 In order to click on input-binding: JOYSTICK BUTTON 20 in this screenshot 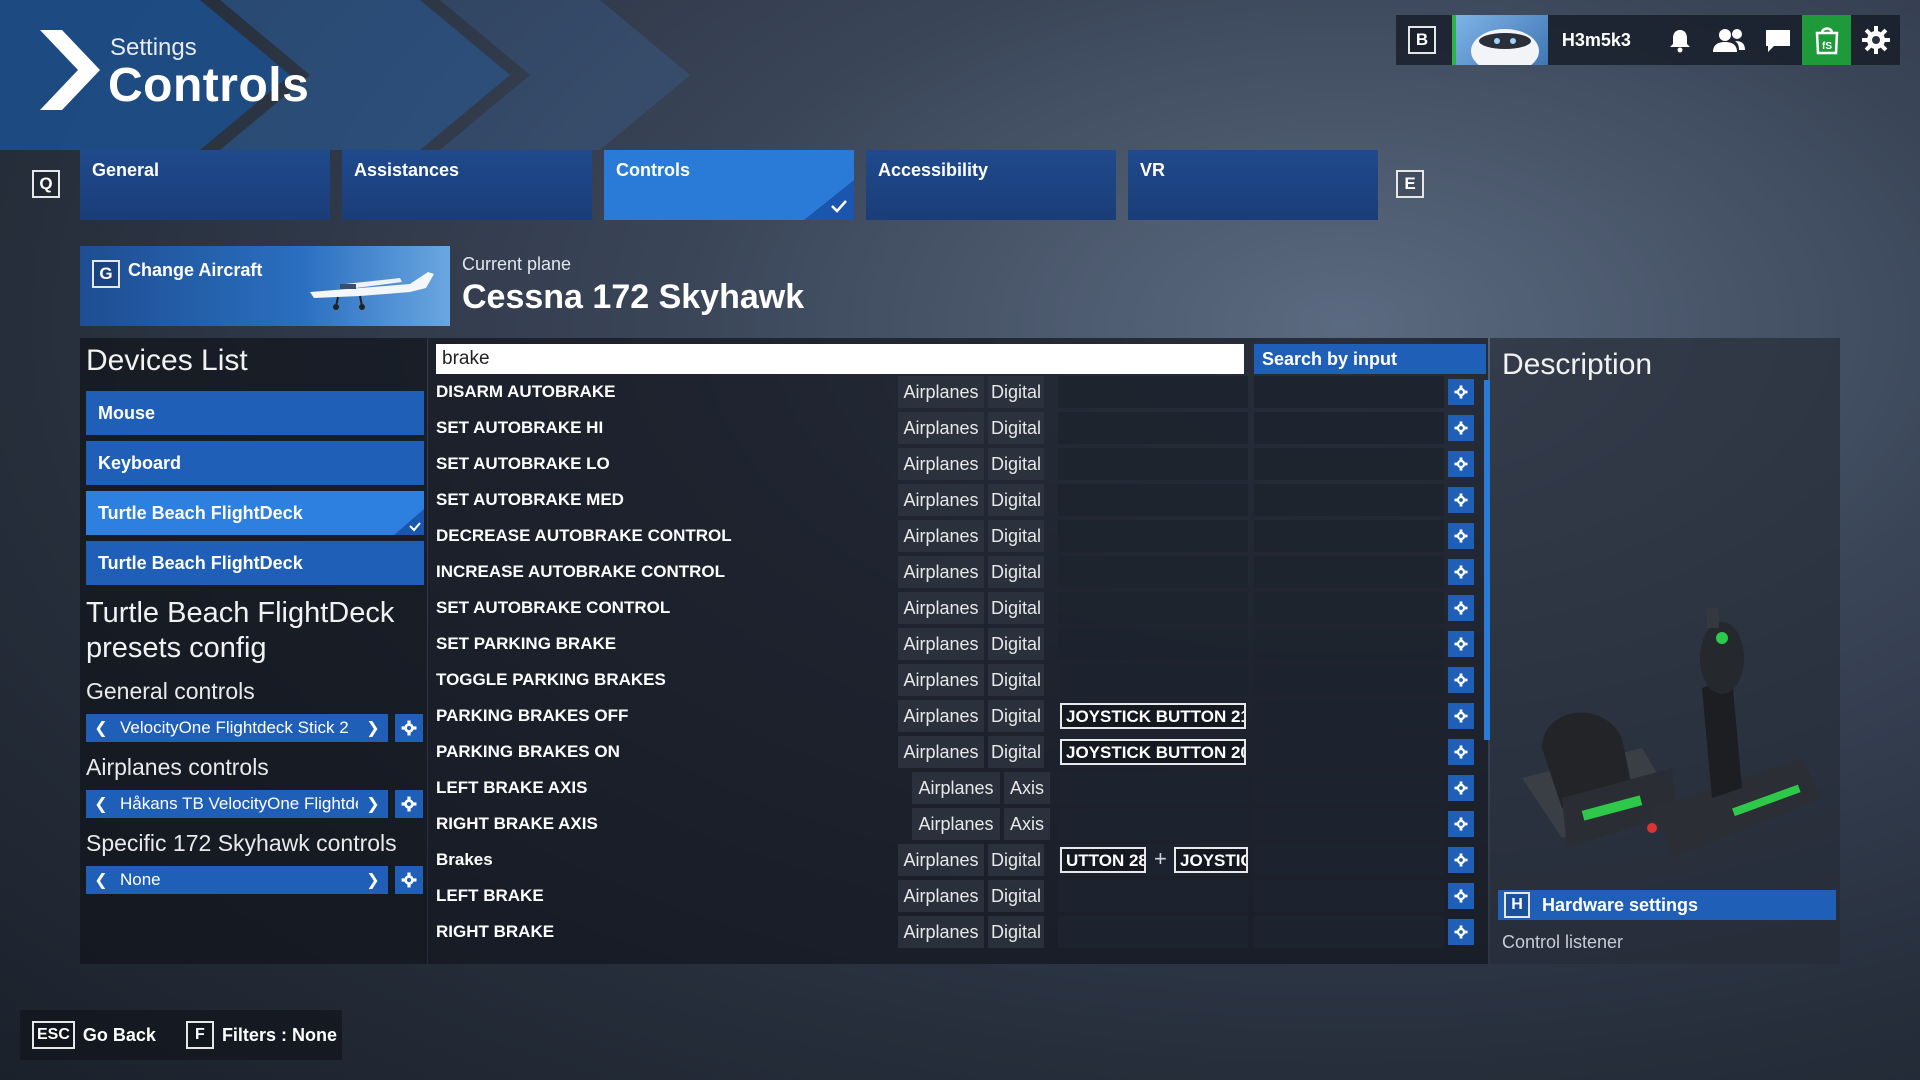, I will do `click(1153, 752)`.